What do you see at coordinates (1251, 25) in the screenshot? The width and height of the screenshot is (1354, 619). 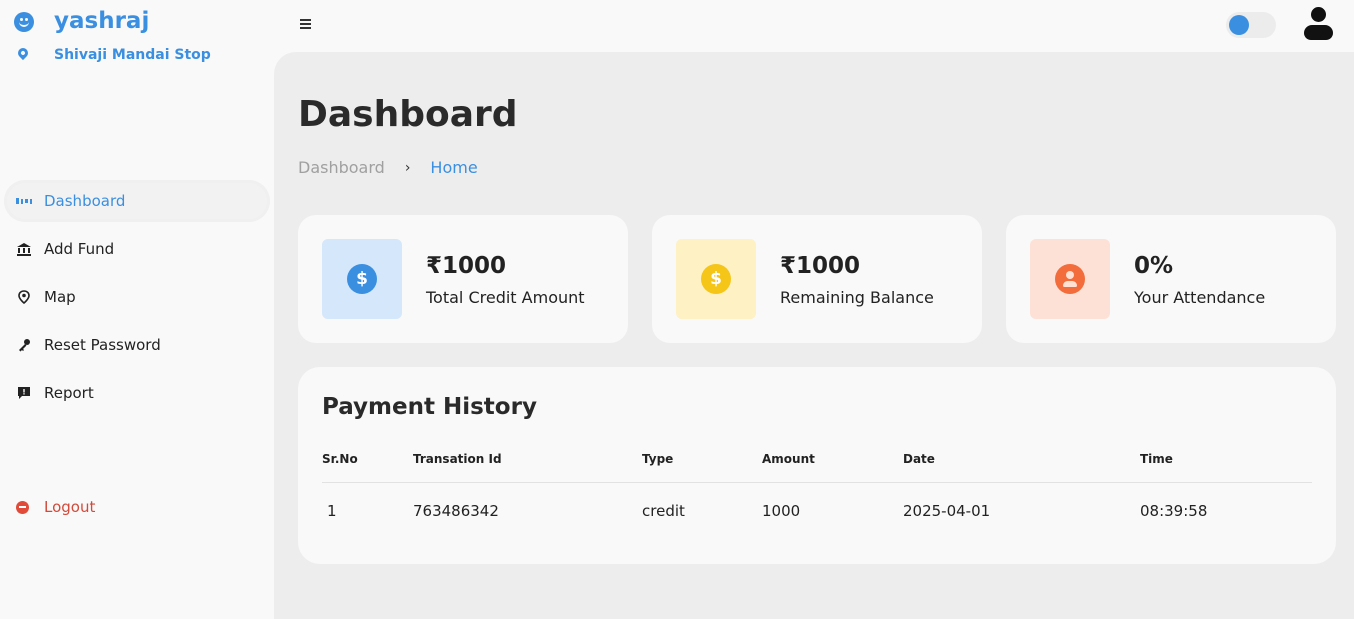 I see `theme-toggle` at bounding box center [1251, 25].